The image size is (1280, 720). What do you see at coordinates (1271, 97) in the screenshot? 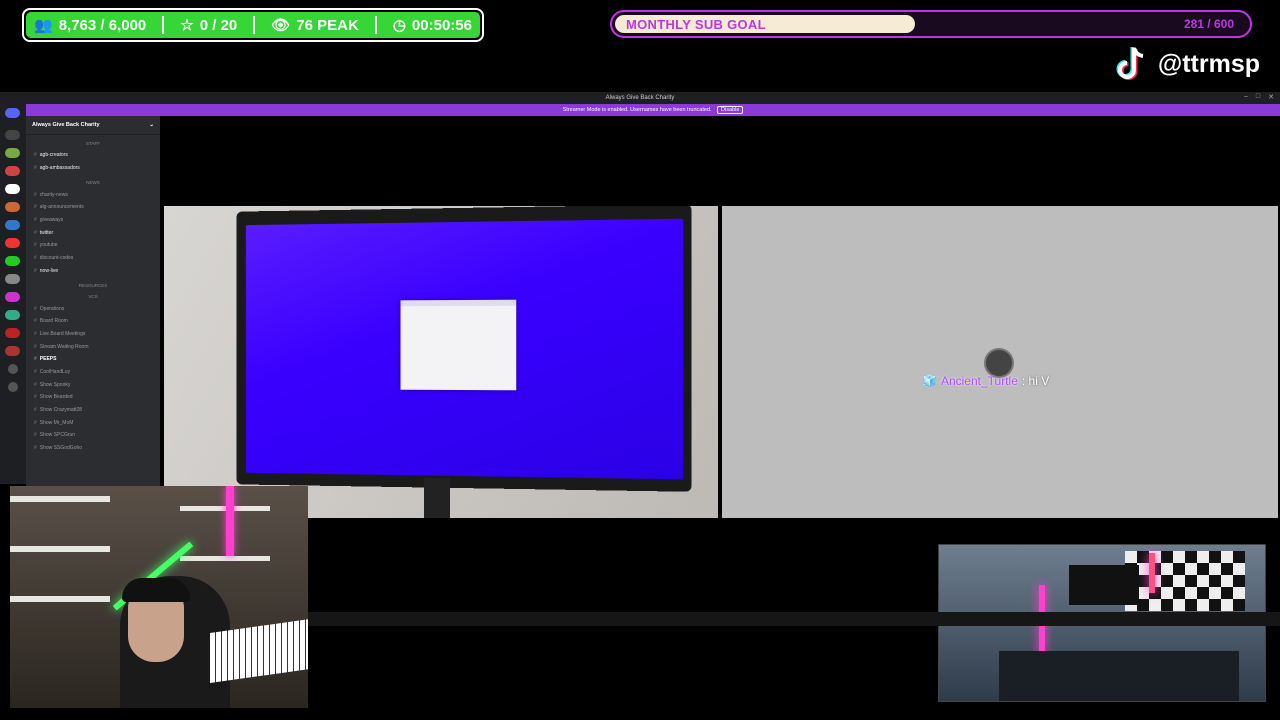
I see `close-button: ✕` at bounding box center [1271, 97].